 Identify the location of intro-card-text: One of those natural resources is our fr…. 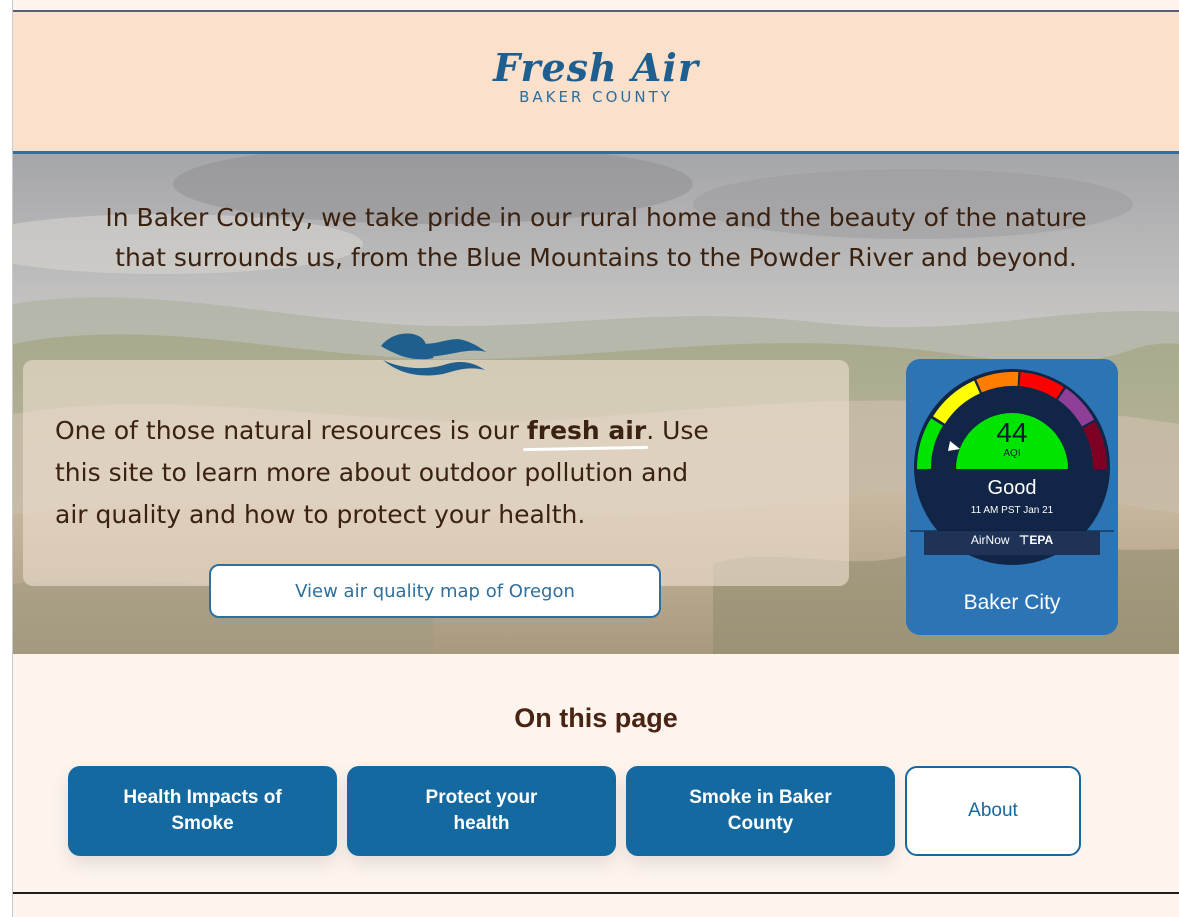
(450, 473).